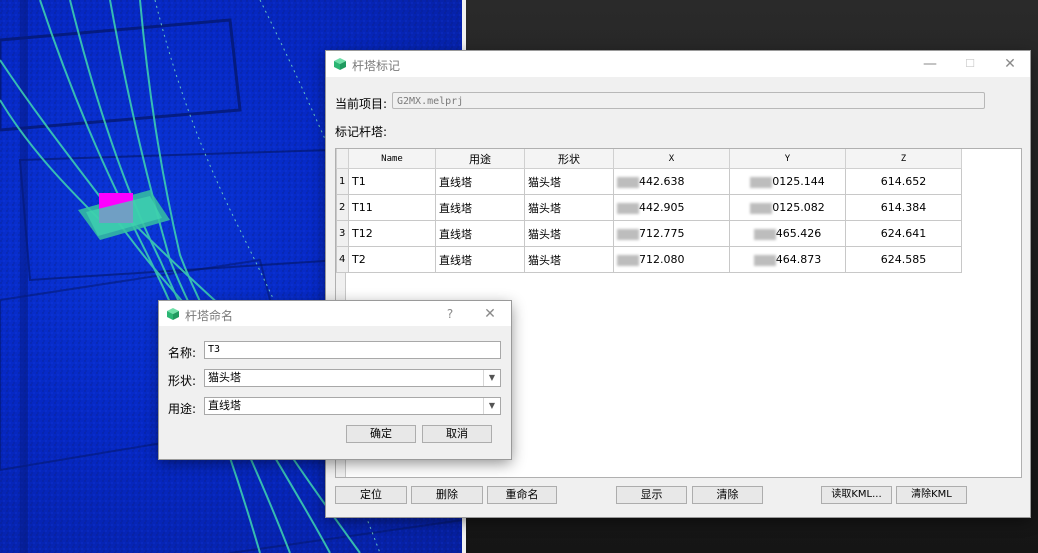  What do you see at coordinates (903, 207) in the screenshot?
I see `cell-z: 614.384` at bounding box center [903, 207].